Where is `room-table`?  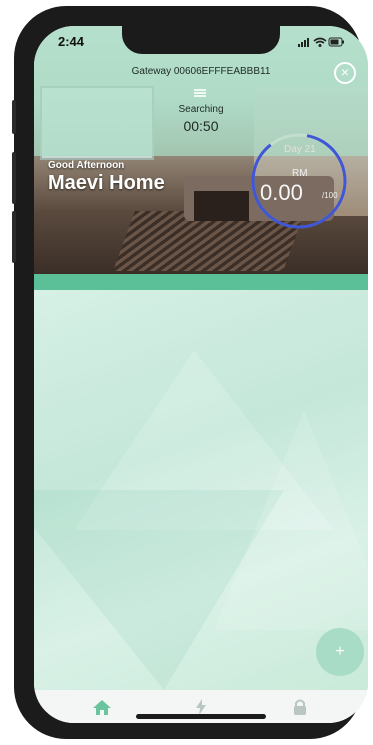 room-table is located at coordinates (221, 206).